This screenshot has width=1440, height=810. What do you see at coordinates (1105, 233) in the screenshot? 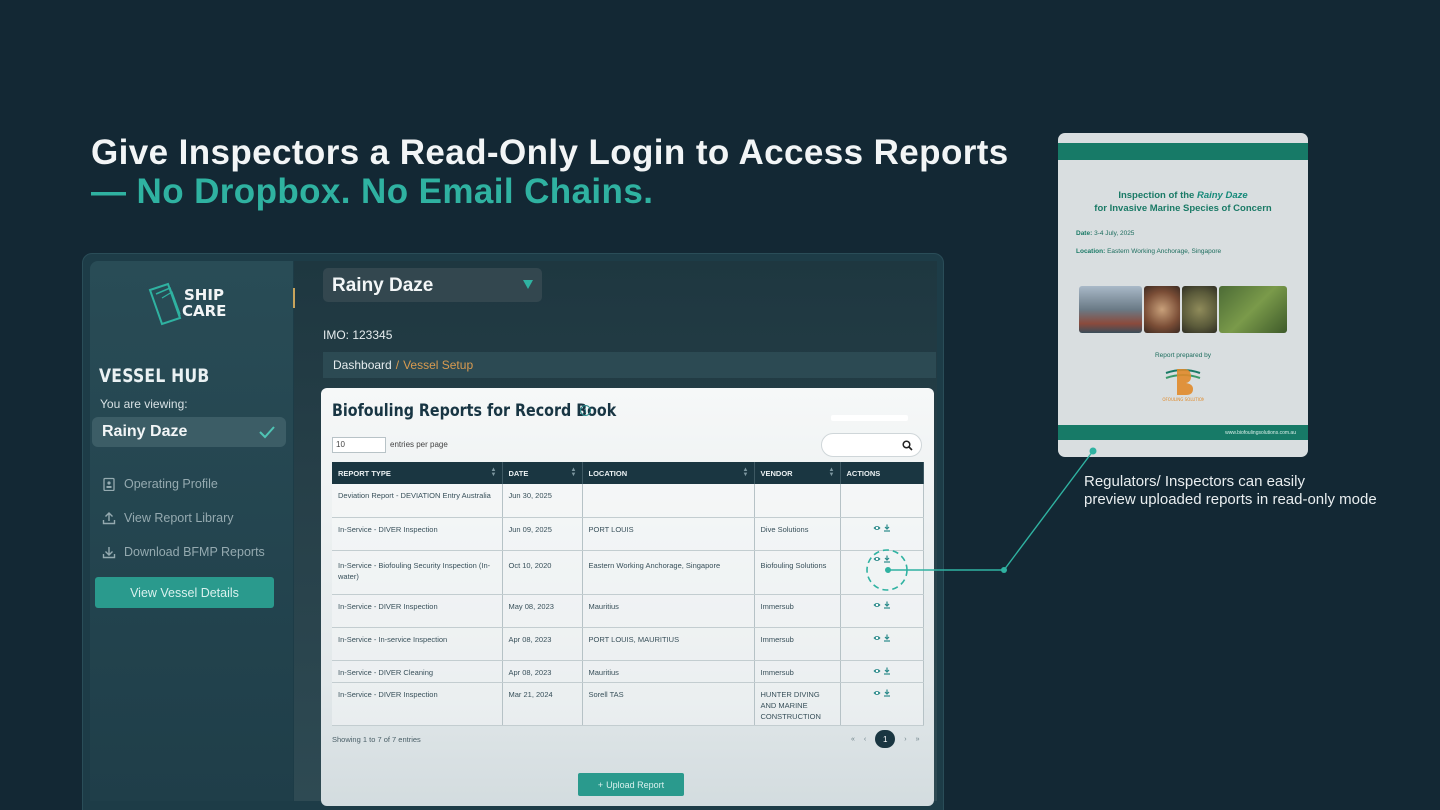
I see `preview-date: Date: 3-4 July, 2025` at bounding box center [1105, 233].